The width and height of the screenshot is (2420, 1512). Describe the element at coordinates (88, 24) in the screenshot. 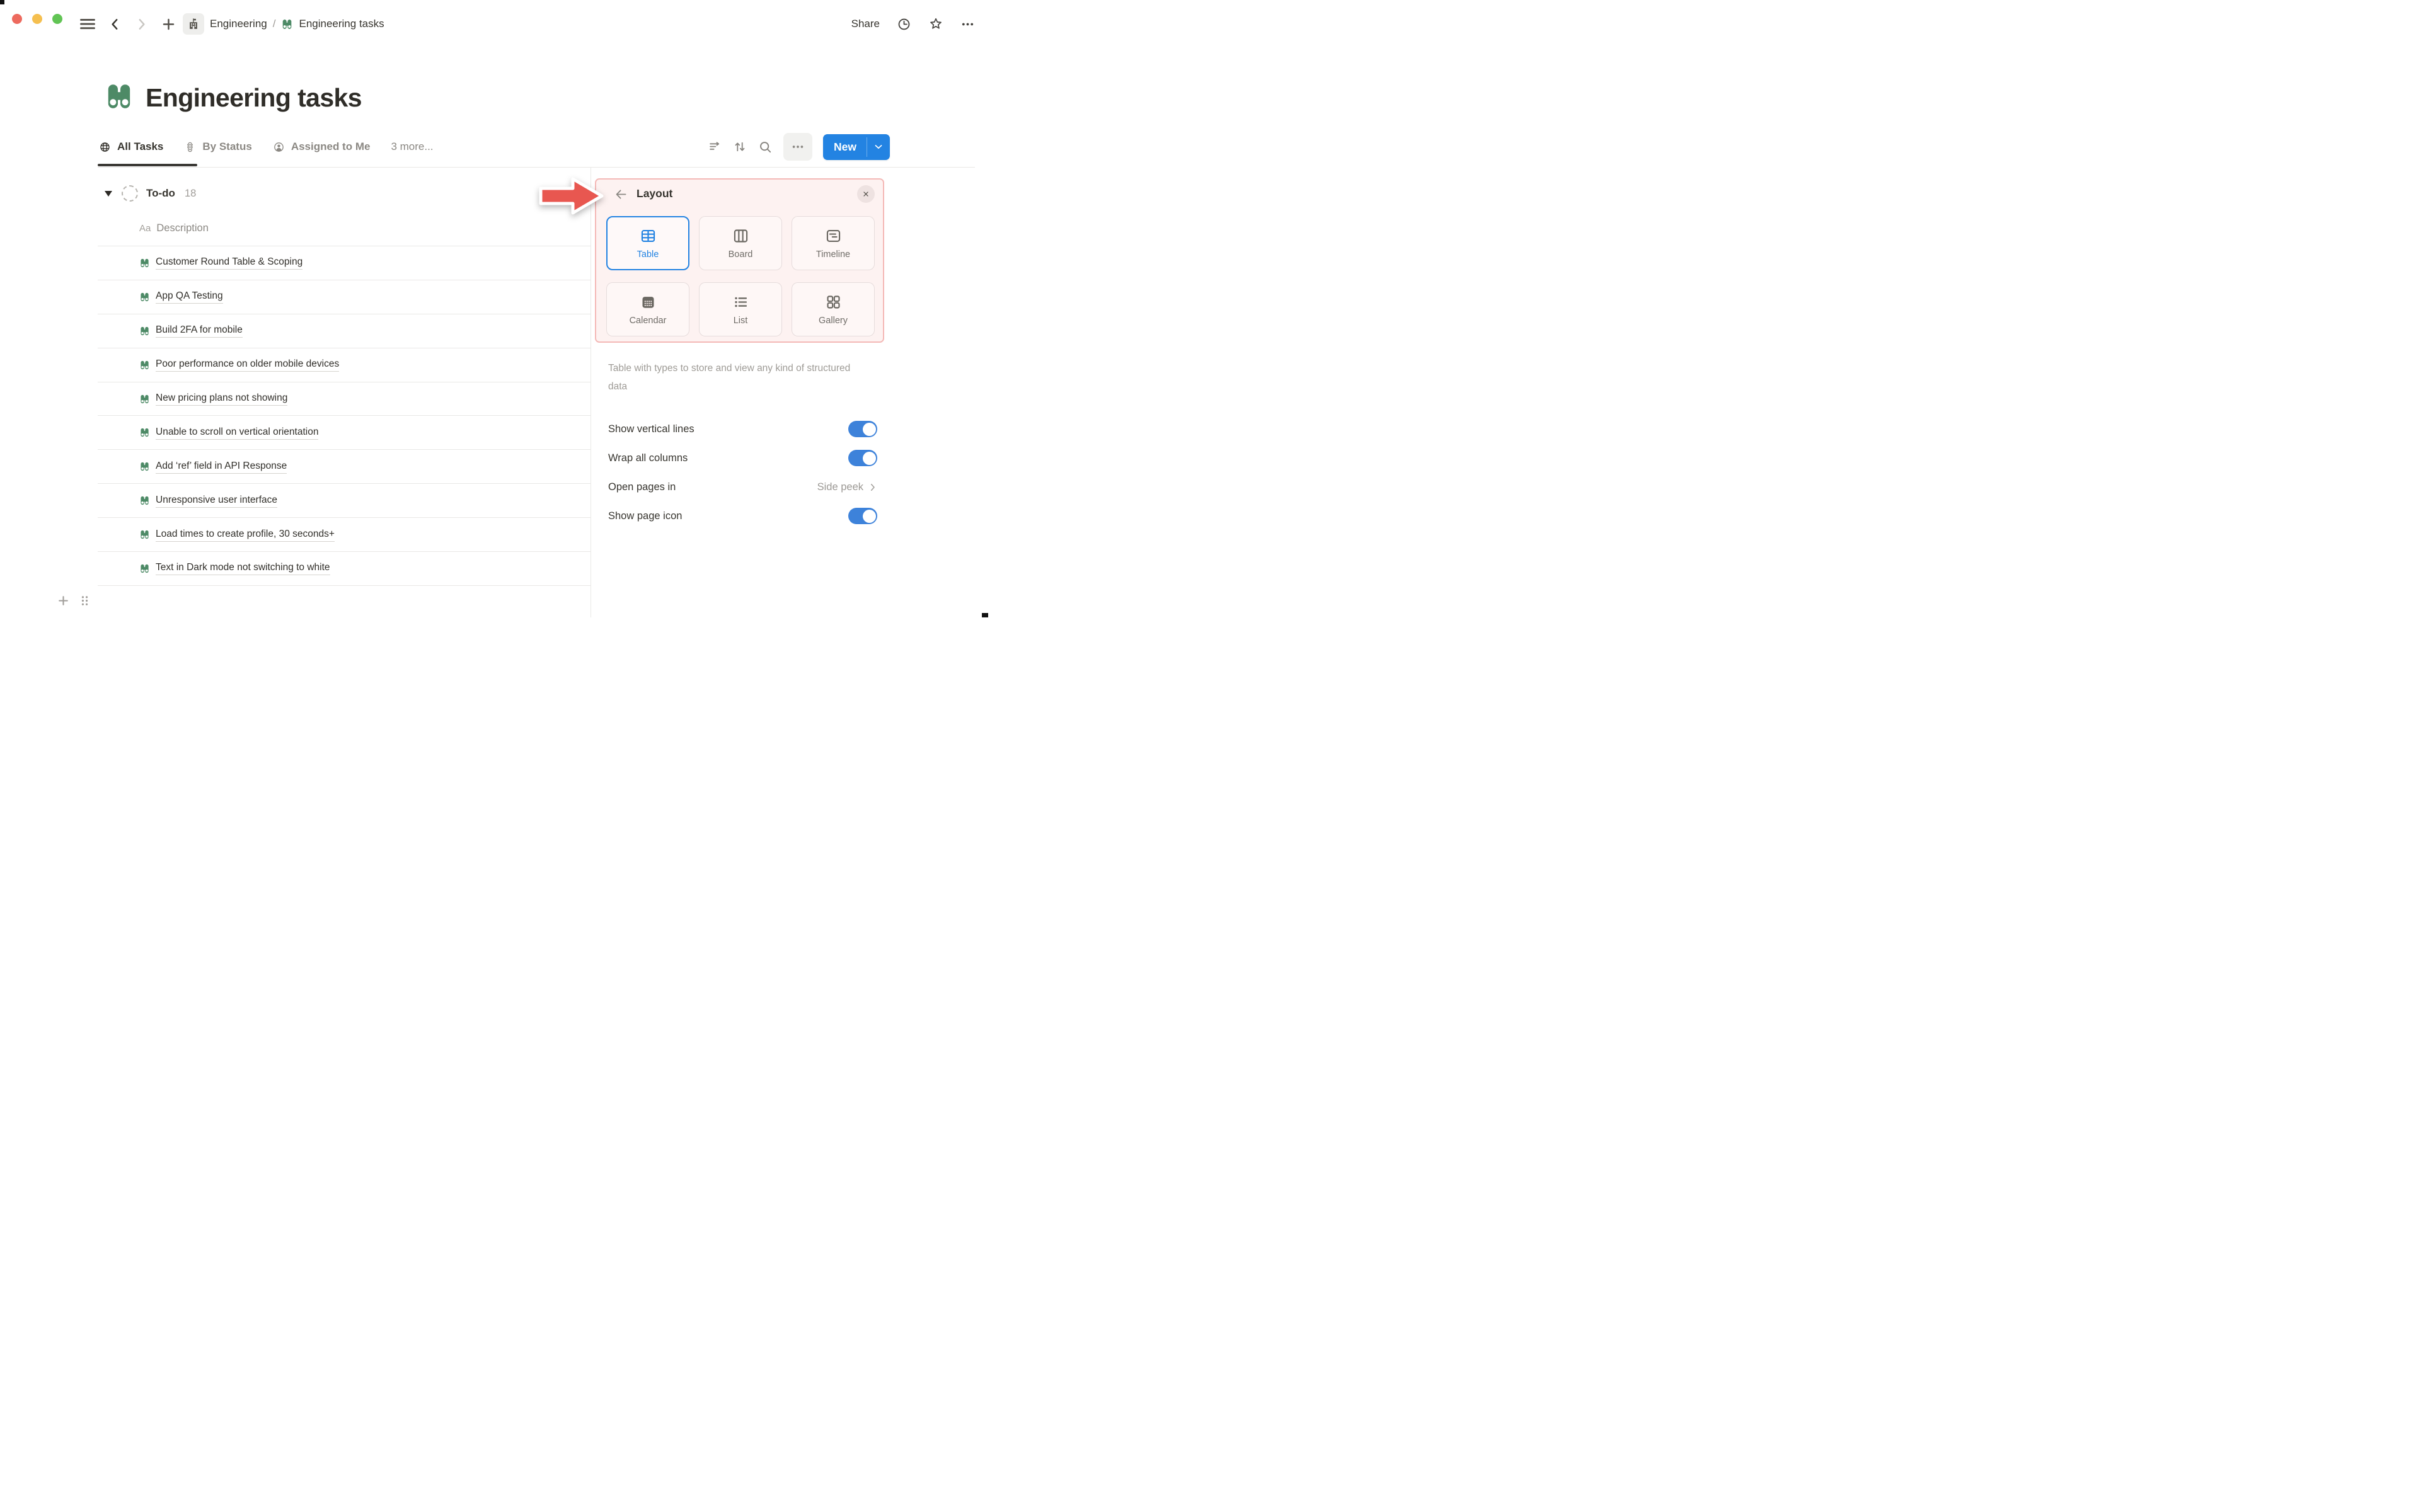

I see `sidebar-menu-icon` at that location.